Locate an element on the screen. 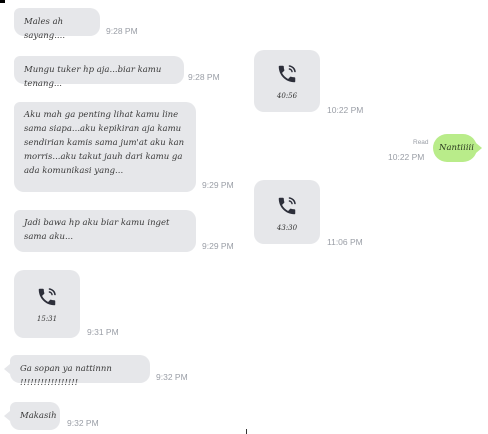  incoming-message: Makasih is located at coordinates (35, 416).